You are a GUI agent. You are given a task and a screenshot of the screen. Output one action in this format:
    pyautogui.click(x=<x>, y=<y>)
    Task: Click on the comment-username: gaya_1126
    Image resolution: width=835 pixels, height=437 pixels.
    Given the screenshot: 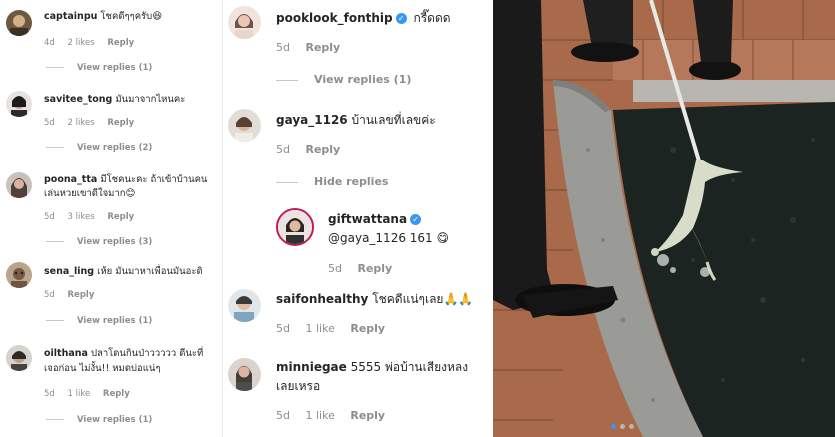 What is the action you would take?
    pyautogui.click(x=312, y=120)
    